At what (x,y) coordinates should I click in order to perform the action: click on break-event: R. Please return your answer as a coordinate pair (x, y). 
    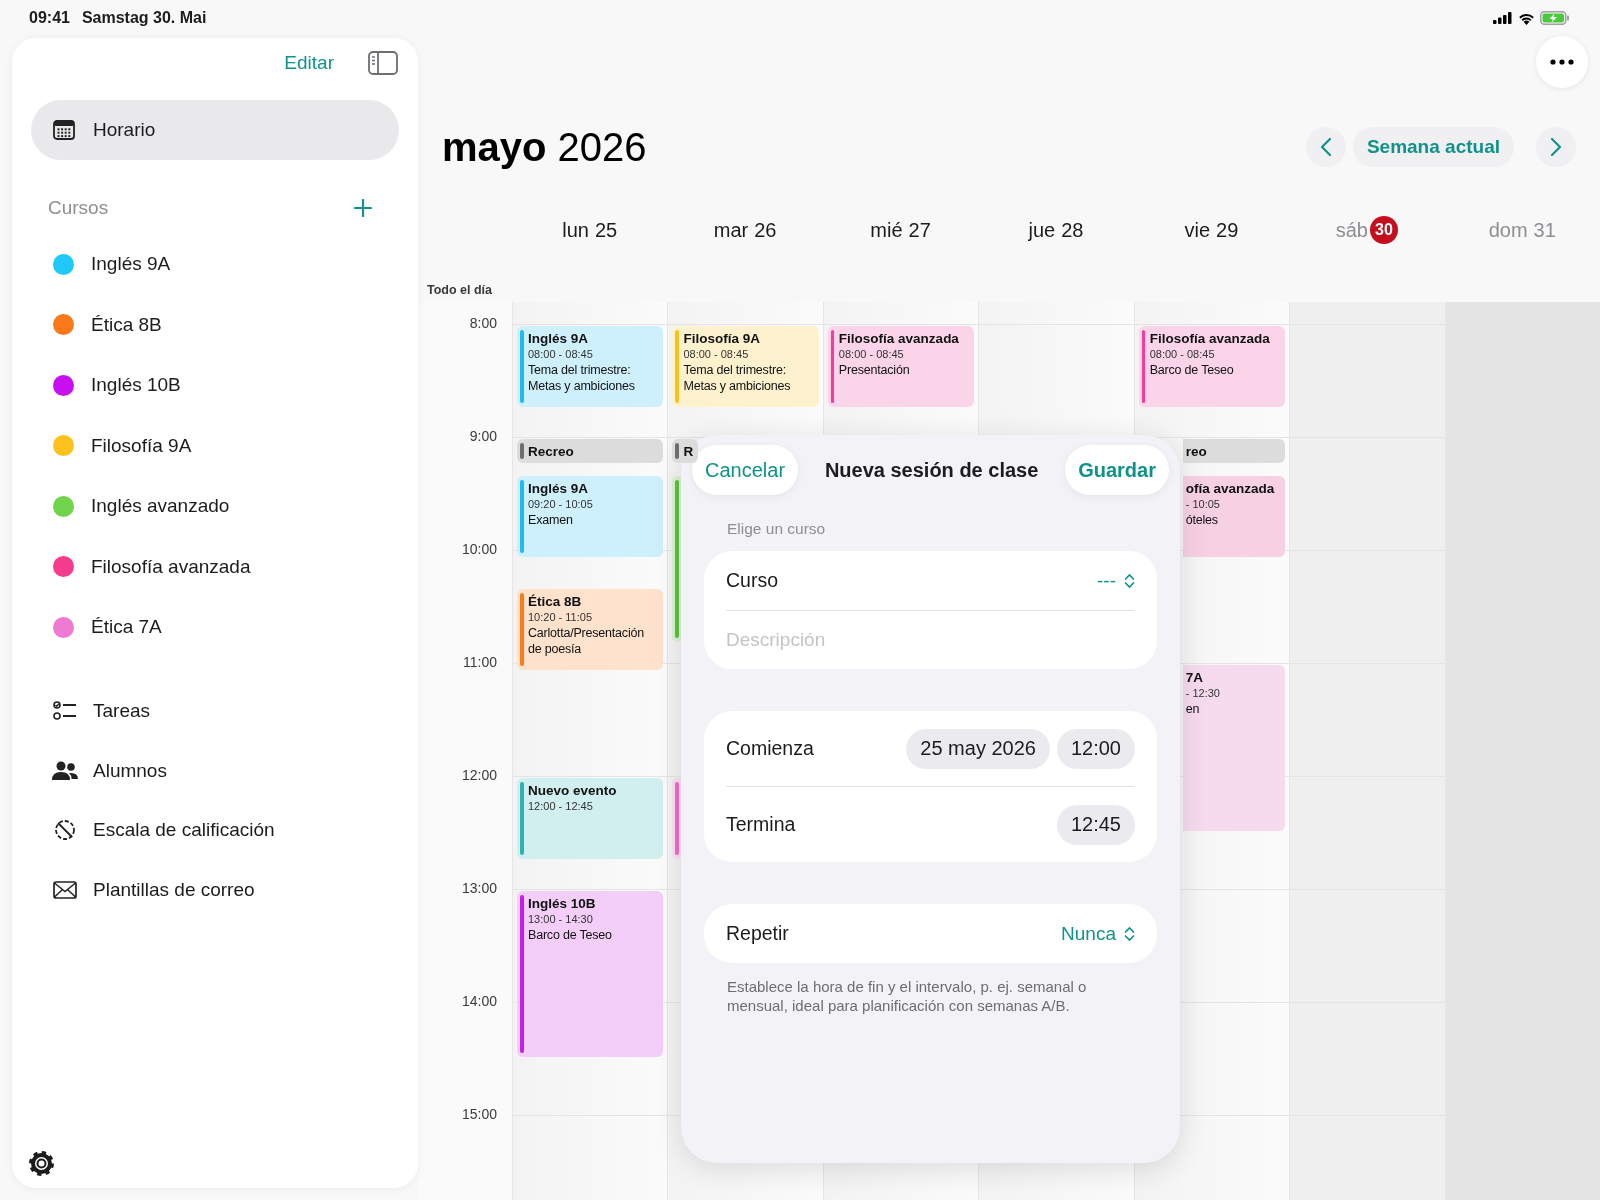
    Looking at the image, I should click on (685, 451).